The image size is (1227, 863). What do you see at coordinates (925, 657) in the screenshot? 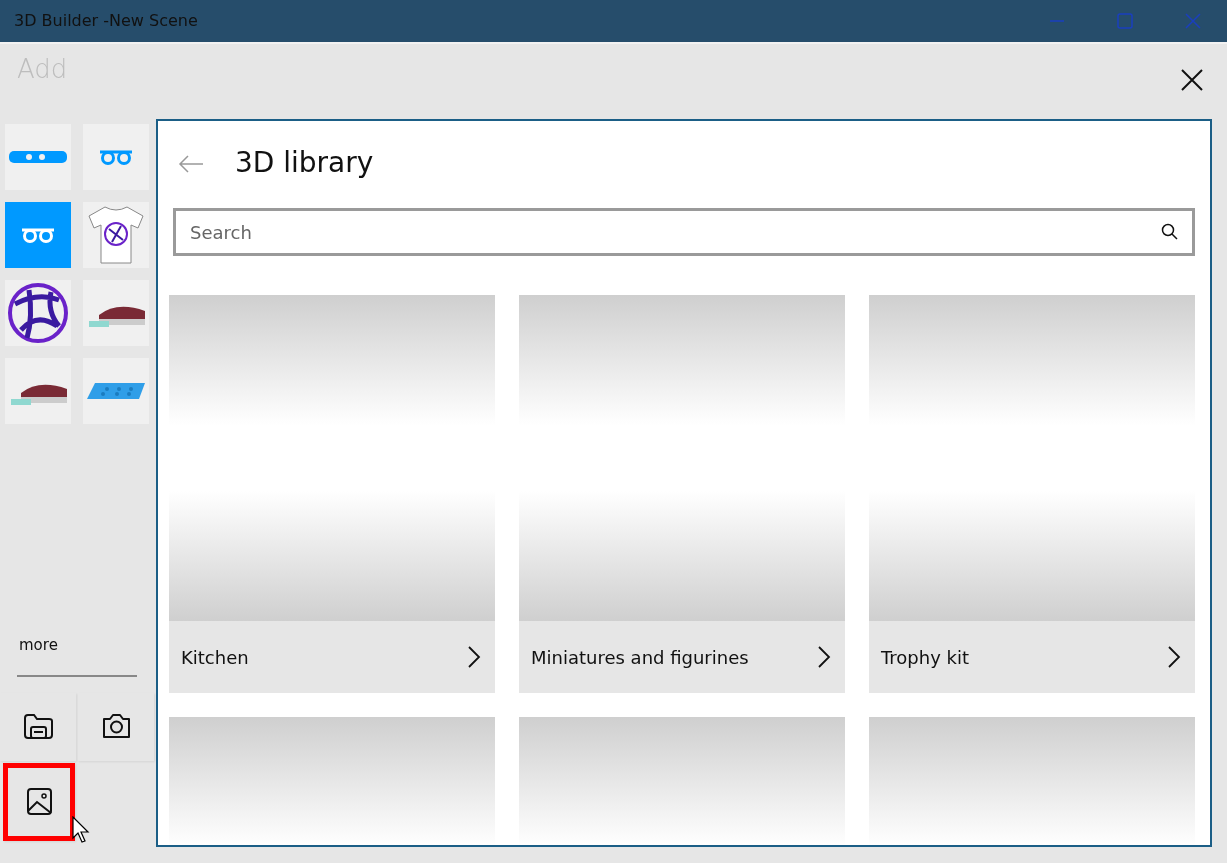
I see `category-label: Trophy kit` at bounding box center [925, 657].